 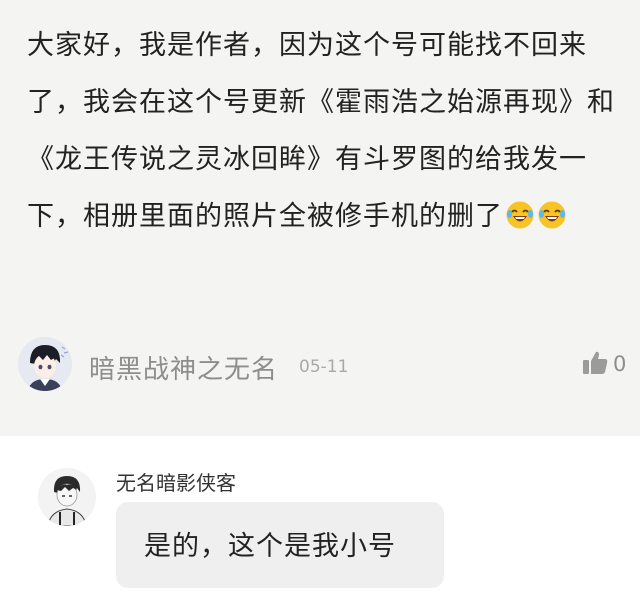 I want to click on reply-avatar, so click(x=67, y=497).